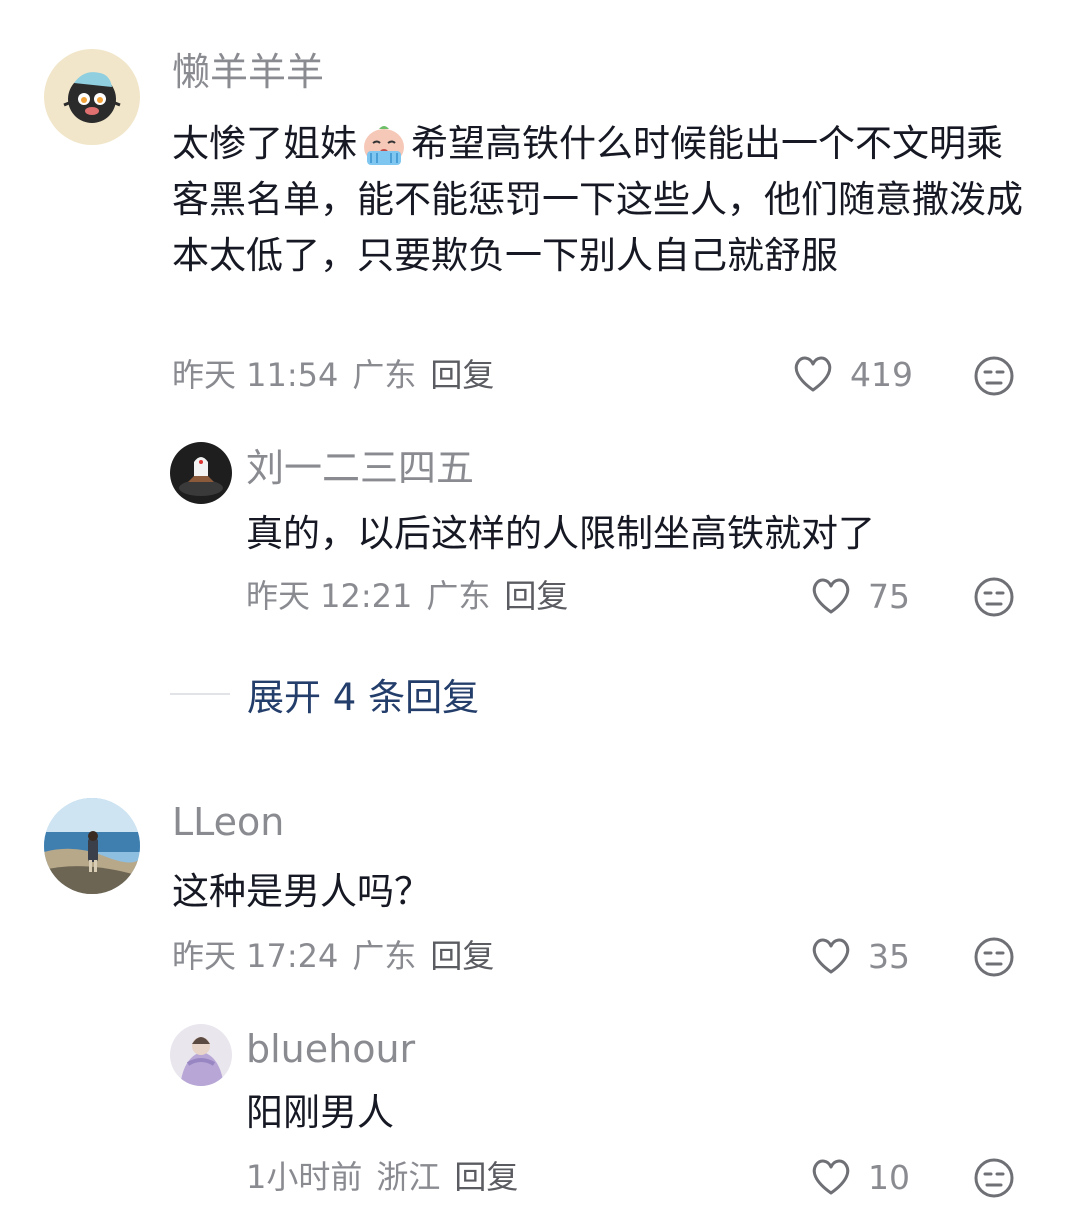  I want to click on reply-meta: 昨天 12:21 广东 回复, so click(414, 596).